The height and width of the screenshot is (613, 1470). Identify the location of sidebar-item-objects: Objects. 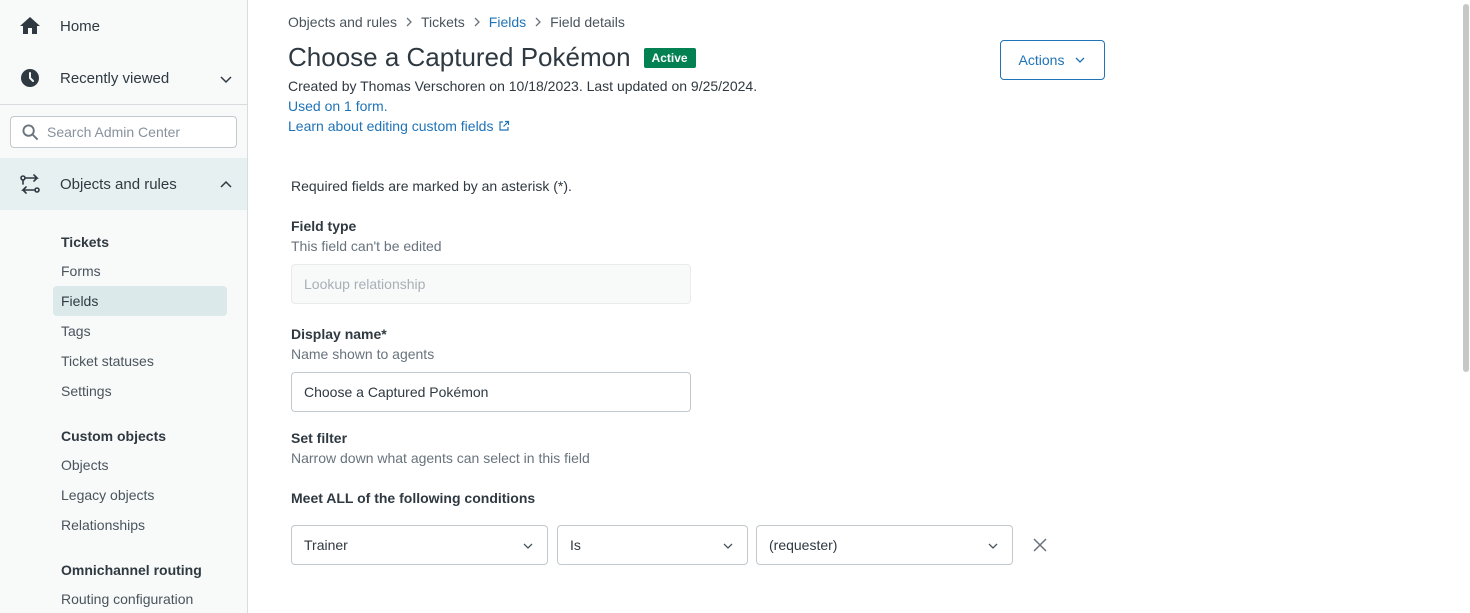
(140, 465).